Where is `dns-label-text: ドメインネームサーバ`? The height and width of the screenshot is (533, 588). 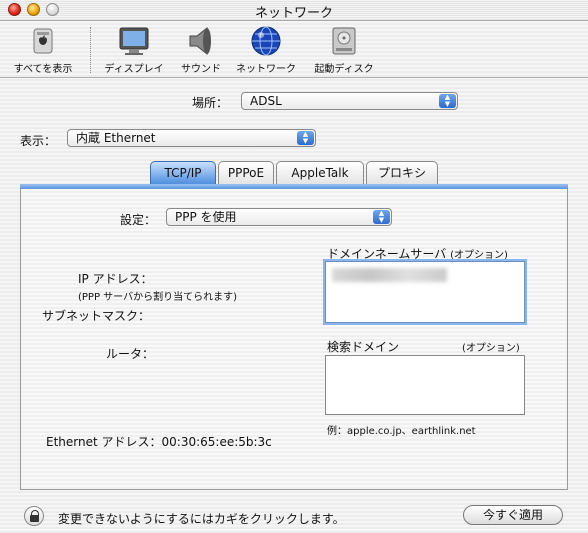
dns-label-text: ドメインネームサーバ is located at coordinates (387, 254).